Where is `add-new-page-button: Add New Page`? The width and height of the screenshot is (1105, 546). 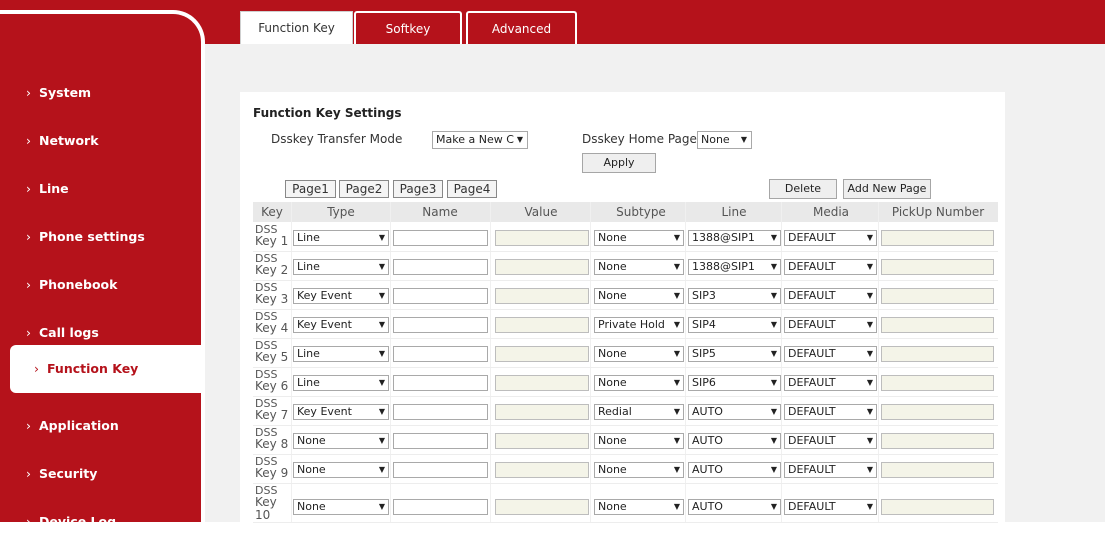
add-new-page-button: Add New Page is located at coordinates (887, 189).